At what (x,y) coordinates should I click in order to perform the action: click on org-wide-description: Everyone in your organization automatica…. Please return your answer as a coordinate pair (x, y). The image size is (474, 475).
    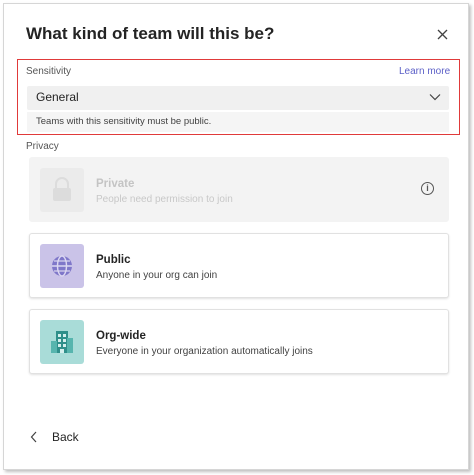
    Looking at the image, I should click on (204, 351).